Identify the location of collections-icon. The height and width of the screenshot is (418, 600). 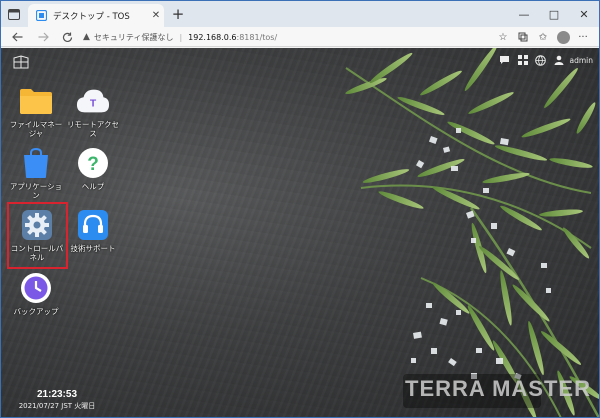
(523, 37).